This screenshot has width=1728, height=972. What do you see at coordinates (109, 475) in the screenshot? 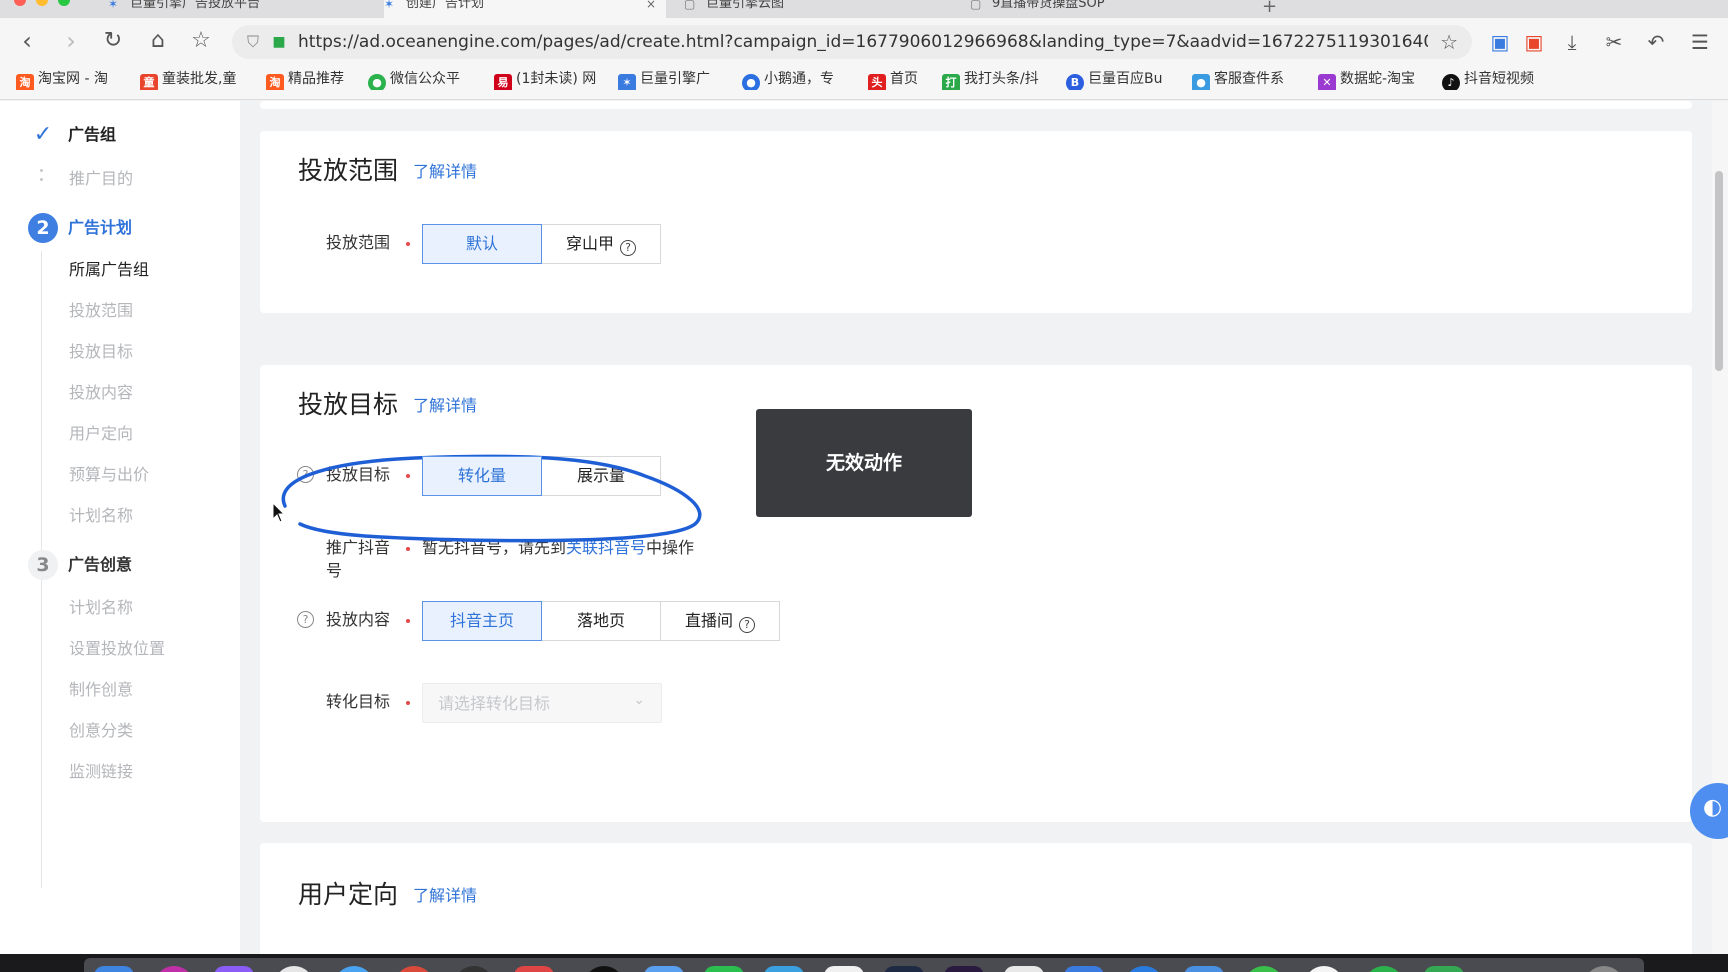
I see `sidebar-item-budget: 预算与出价` at bounding box center [109, 475].